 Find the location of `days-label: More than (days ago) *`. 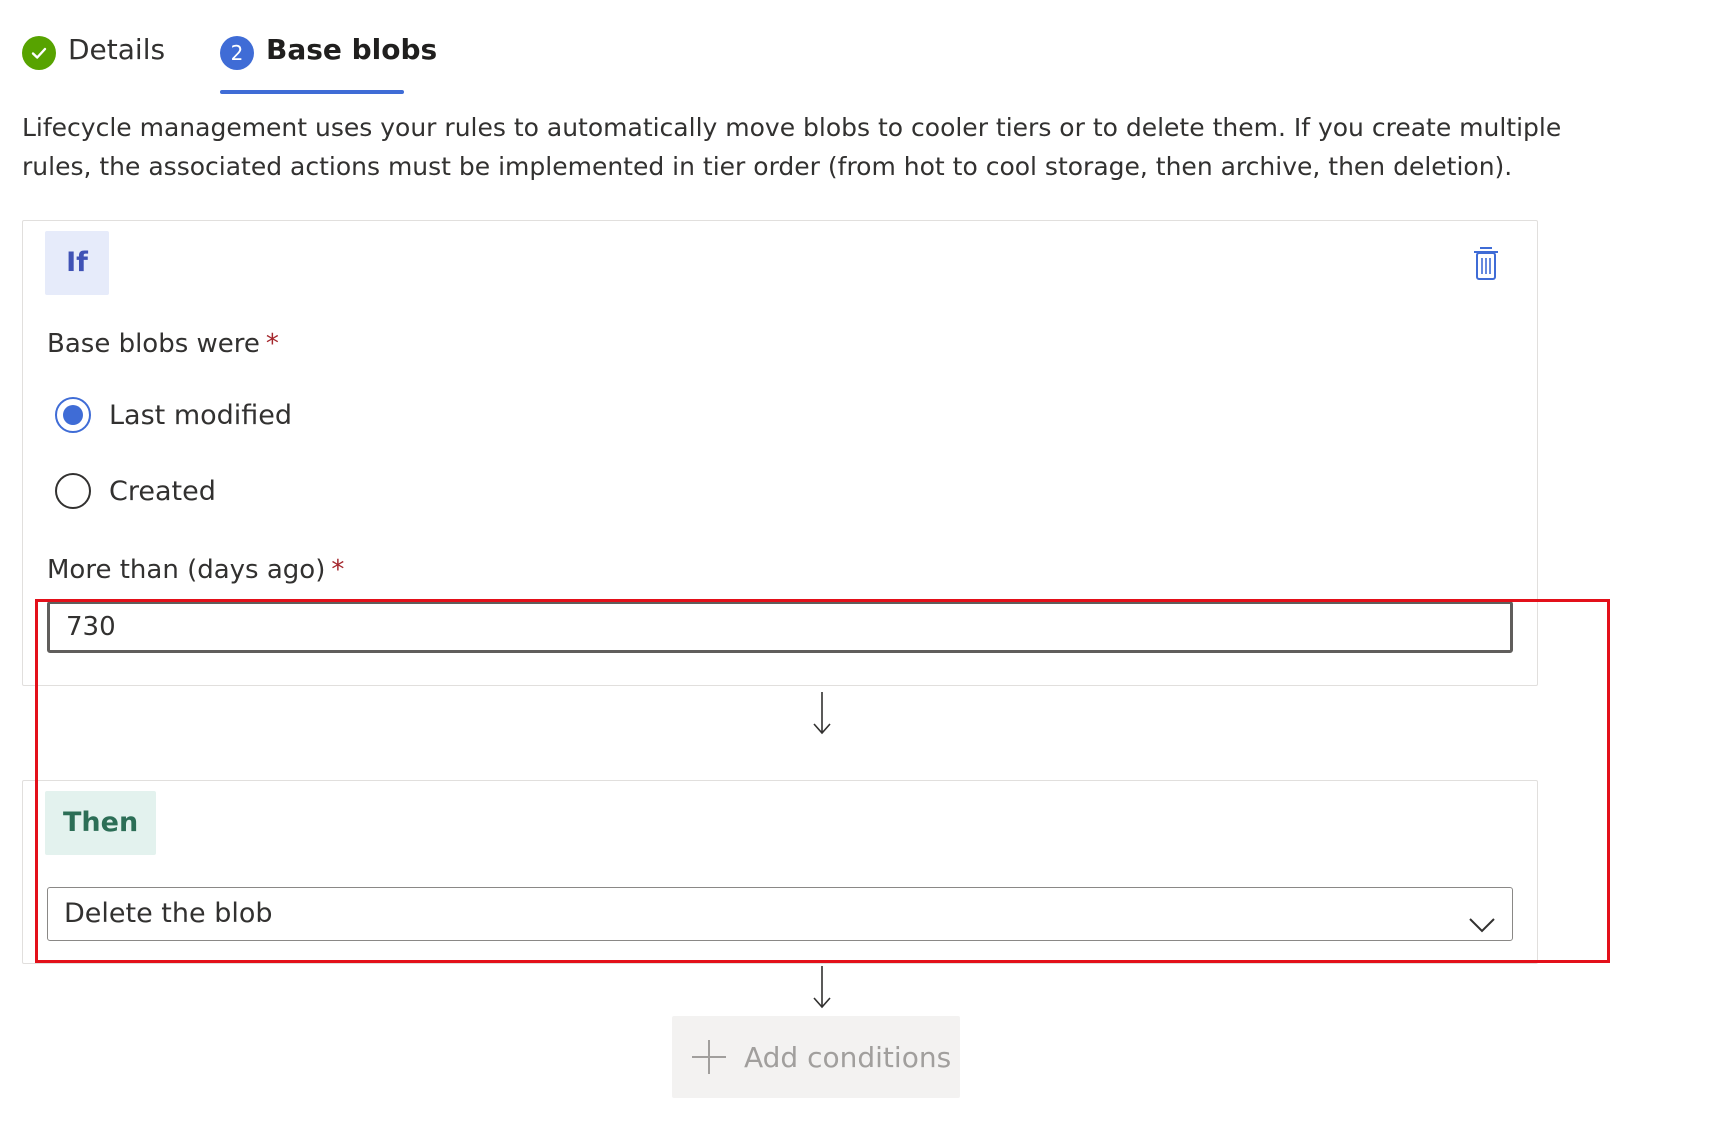

days-label: More than (days ago) * is located at coordinates (196, 570).